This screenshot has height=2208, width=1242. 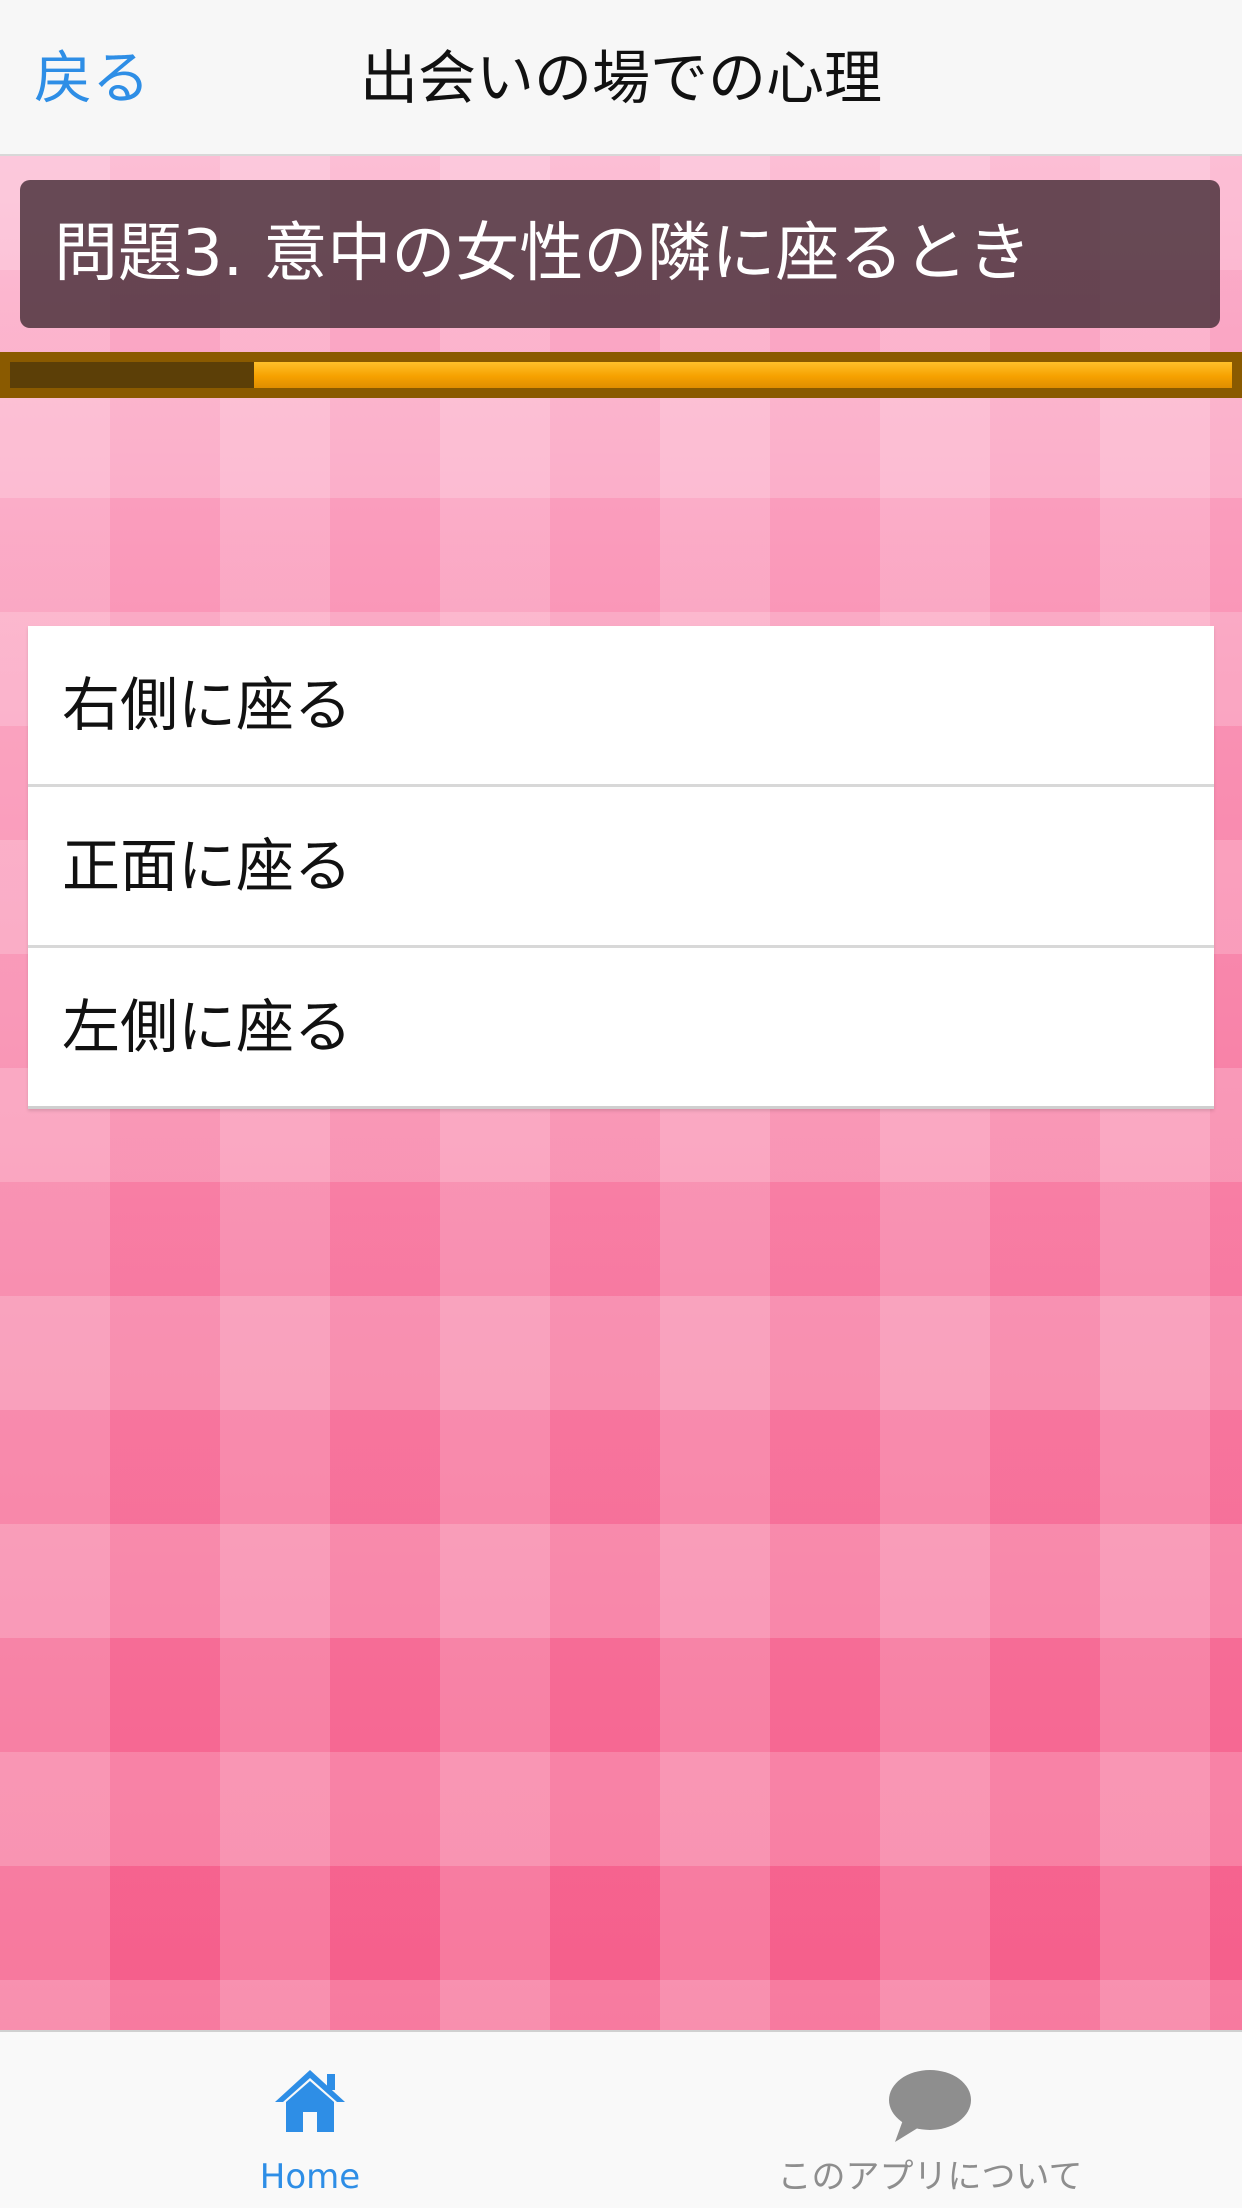 What do you see at coordinates (621, 1028) in the screenshot?
I see `answer-option-left-side: 左側に座る` at bounding box center [621, 1028].